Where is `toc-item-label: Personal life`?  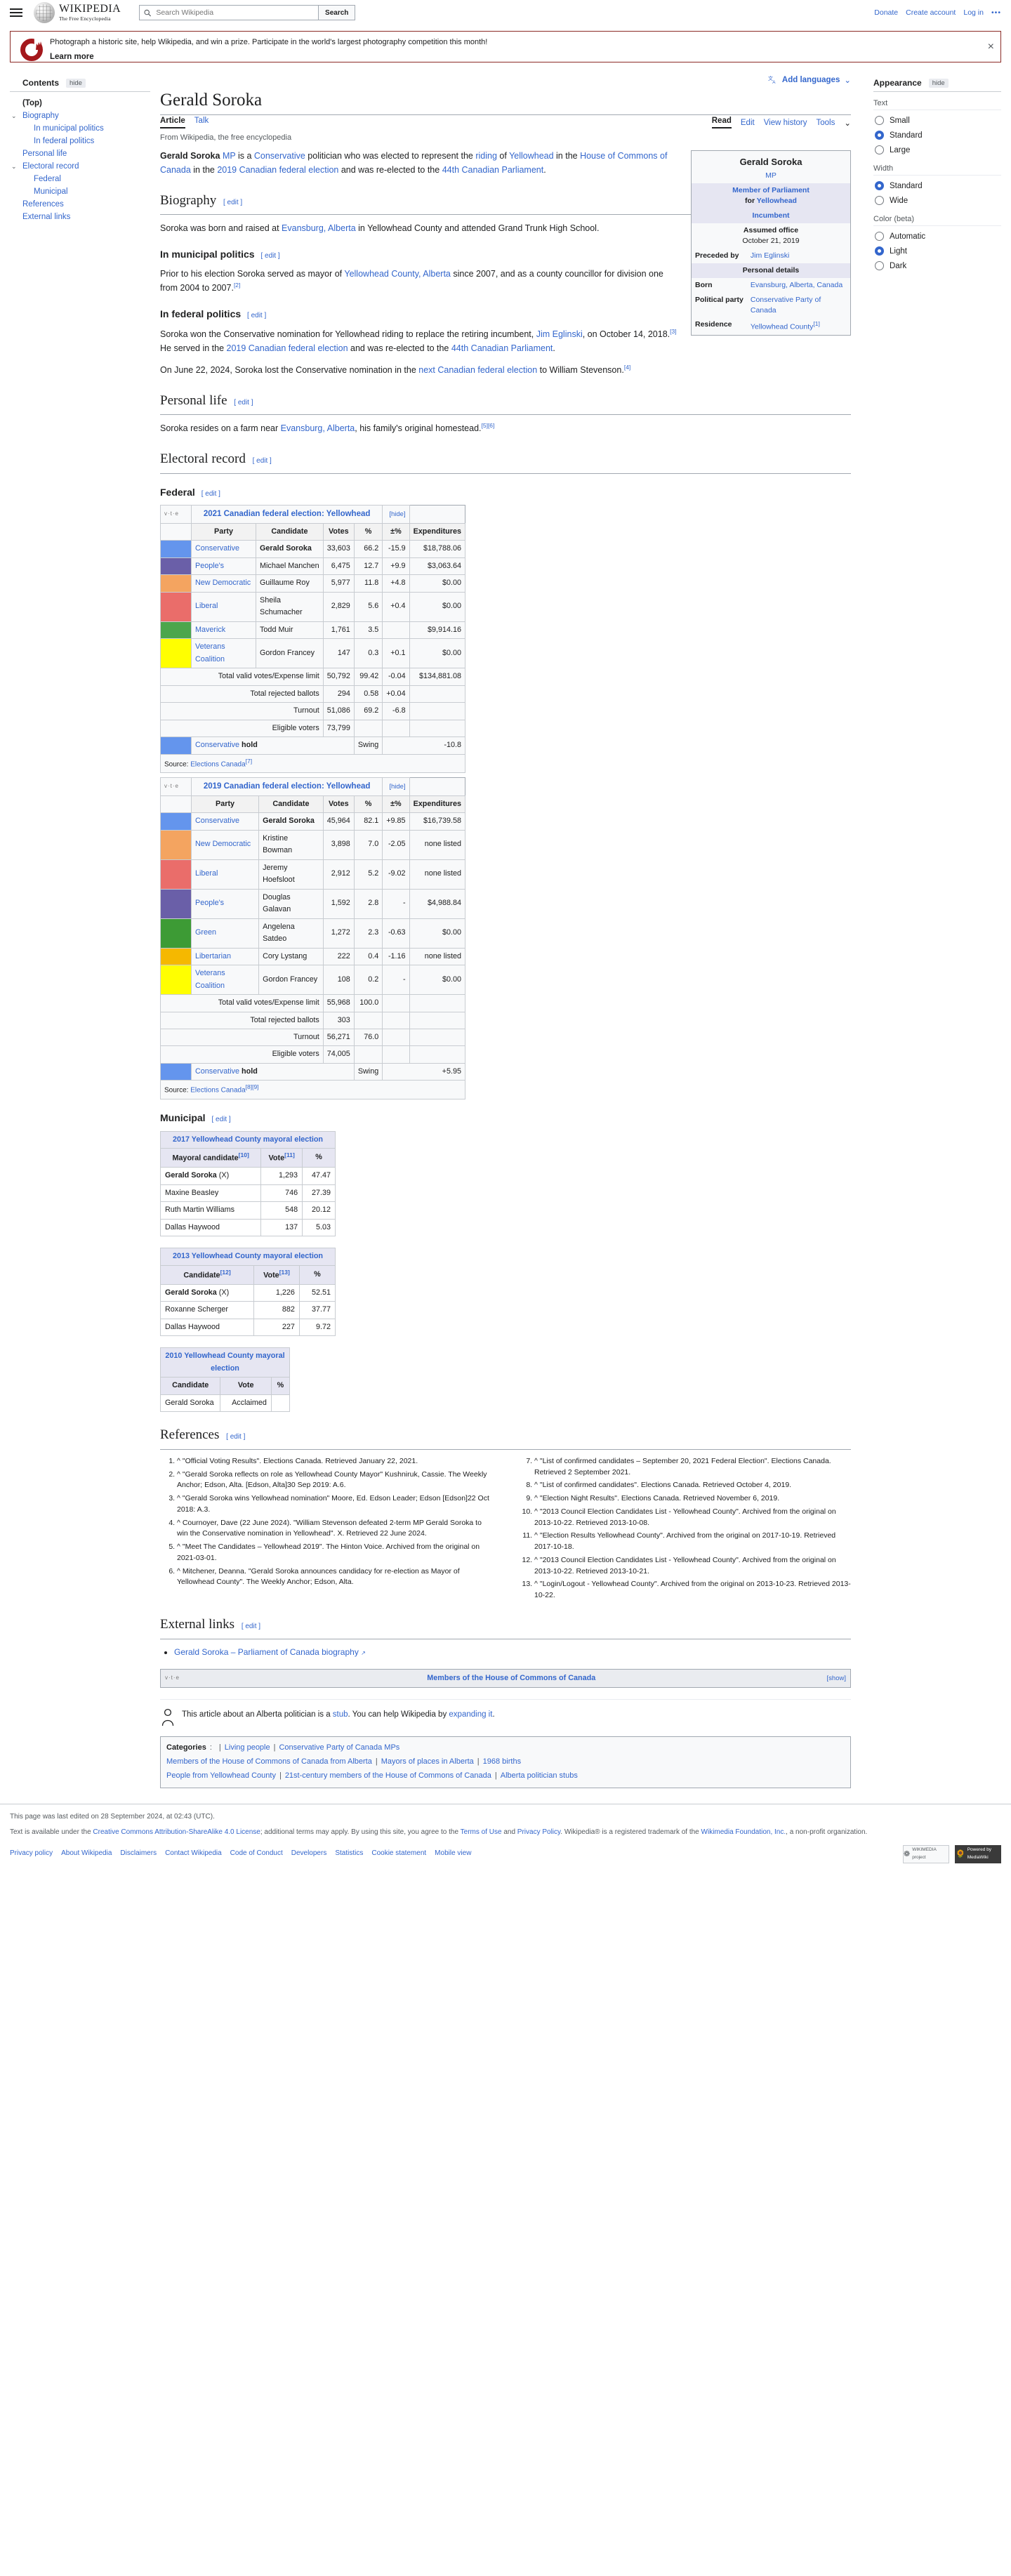
toc-item-label: Personal life is located at coordinates (44, 154).